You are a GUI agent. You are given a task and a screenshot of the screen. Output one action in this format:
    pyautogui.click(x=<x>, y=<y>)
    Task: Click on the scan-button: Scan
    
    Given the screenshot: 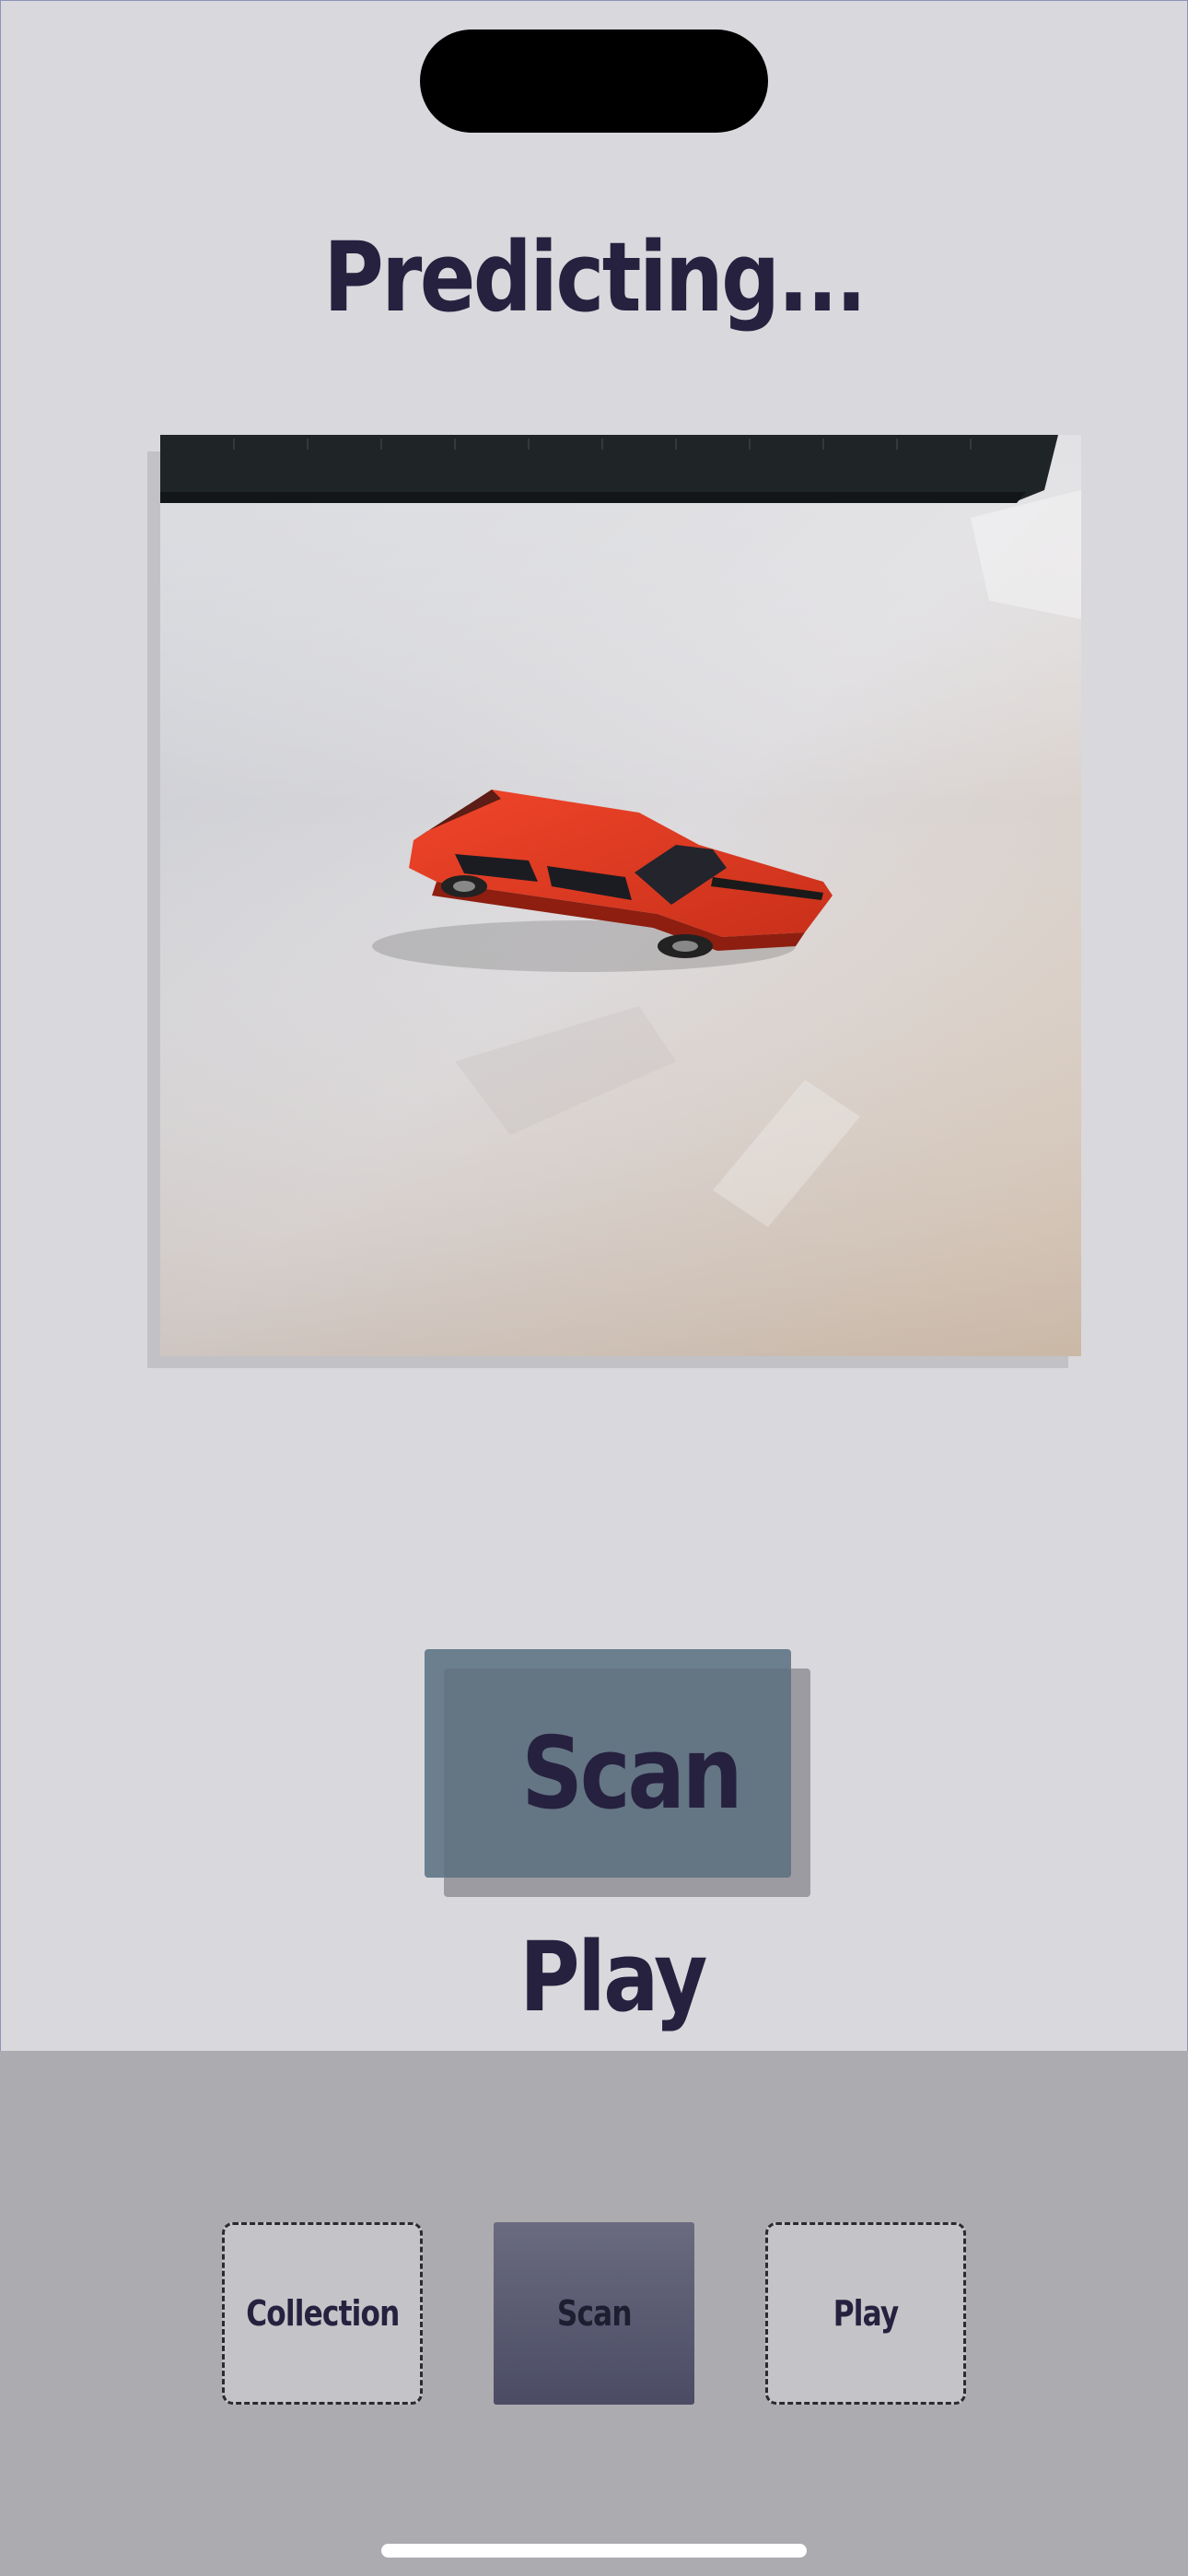 What is the action you would take?
    pyautogui.click(x=608, y=1763)
    